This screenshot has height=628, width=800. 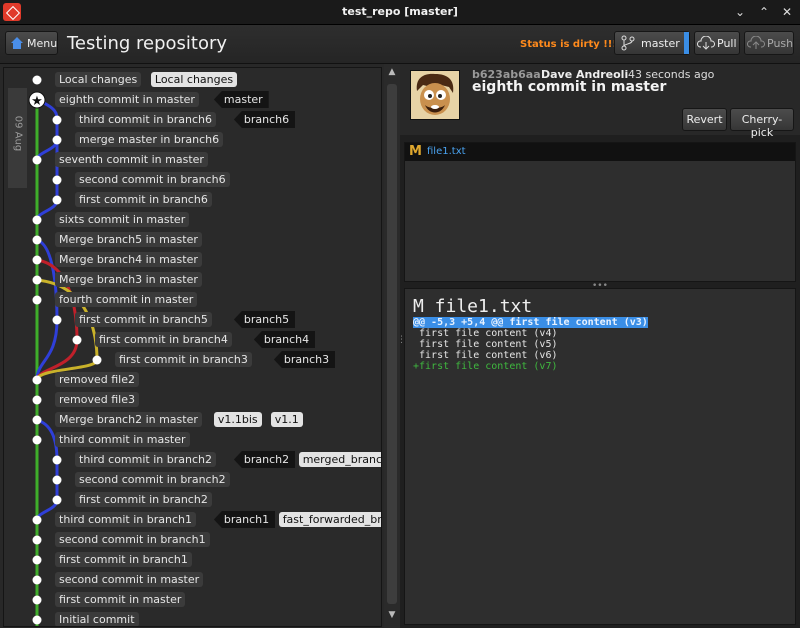 I want to click on cherry-pick-button: Cherry-pick, so click(x=762, y=123).